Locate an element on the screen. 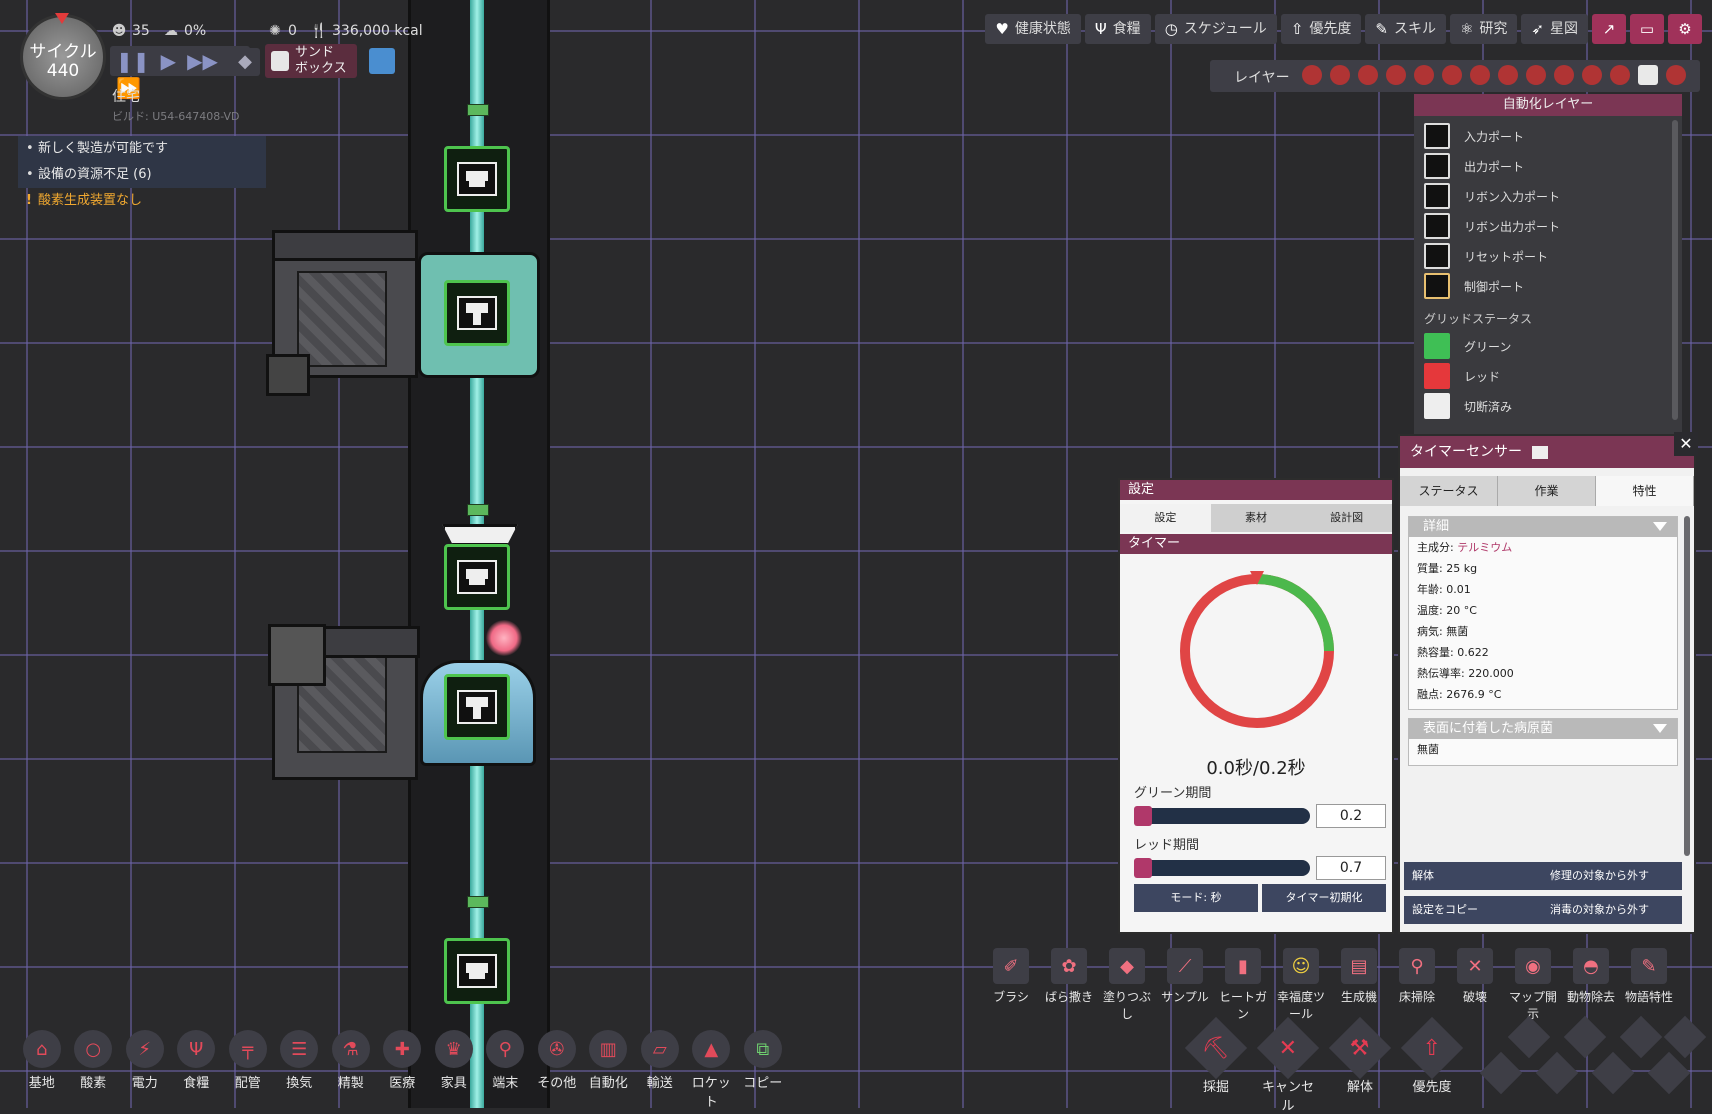 The height and width of the screenshot is (1114, 1712). tab-settings: 設定 is located at coordinates (1165, 518).